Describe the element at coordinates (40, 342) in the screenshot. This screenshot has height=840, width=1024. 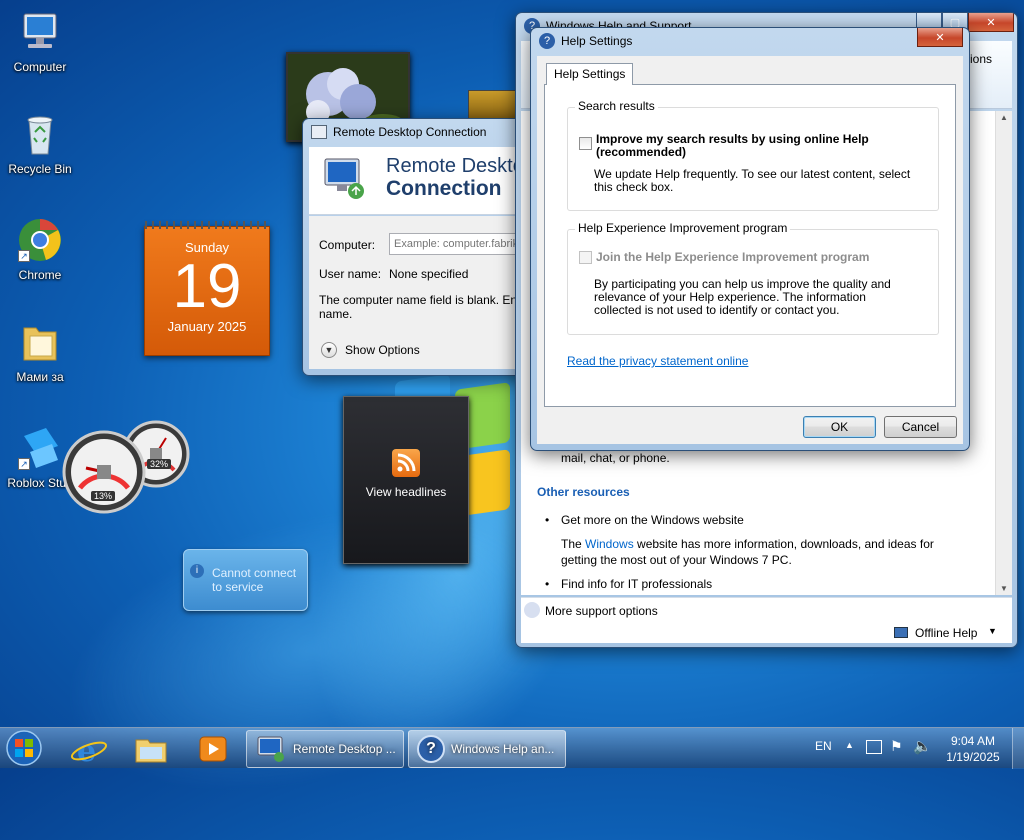
I see `folder-icon` at that location.